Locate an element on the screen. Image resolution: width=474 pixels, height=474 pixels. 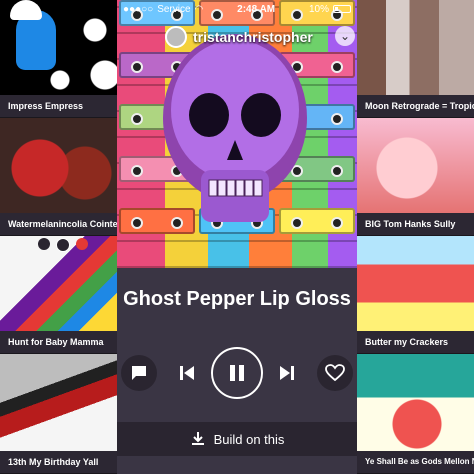
track-title: Watermelanincolia Cointel is located at coordinates (58, 224).